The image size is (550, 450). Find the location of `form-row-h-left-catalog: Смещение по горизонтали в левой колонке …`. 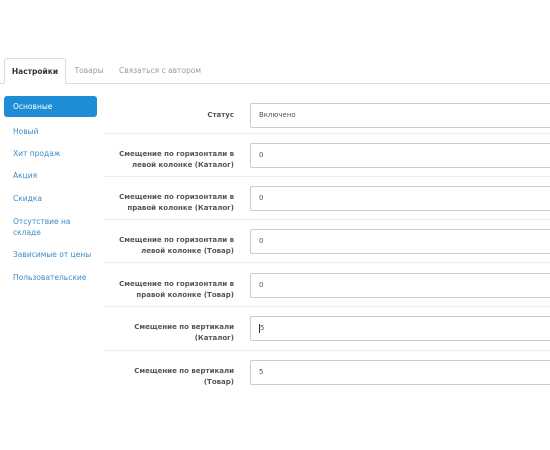

form-row-h-left-catalog: Смещение по горизонтали в левой колонке … is located at coordinates (327, 154).